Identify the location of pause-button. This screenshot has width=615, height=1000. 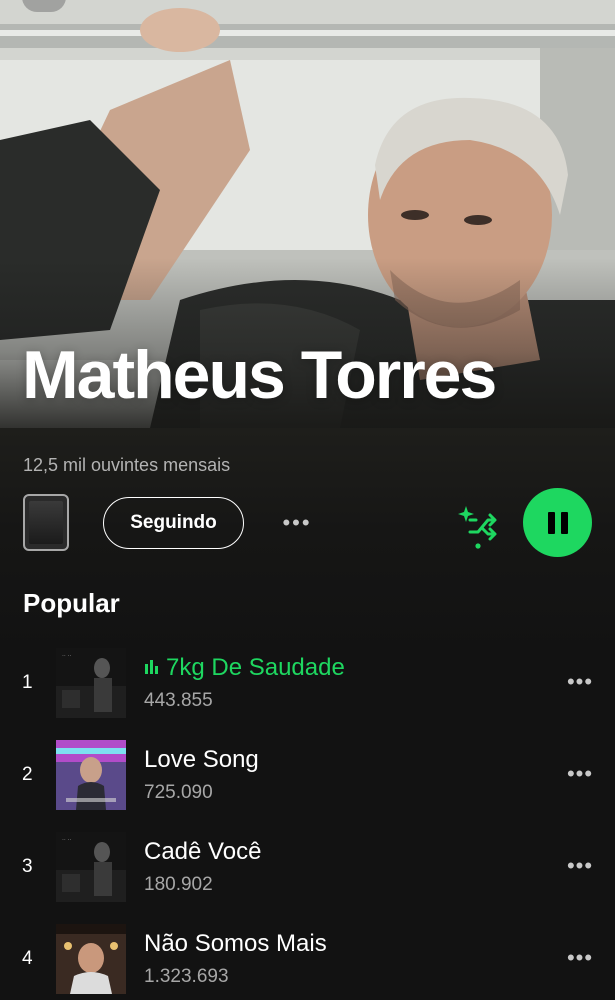
(557, 522).